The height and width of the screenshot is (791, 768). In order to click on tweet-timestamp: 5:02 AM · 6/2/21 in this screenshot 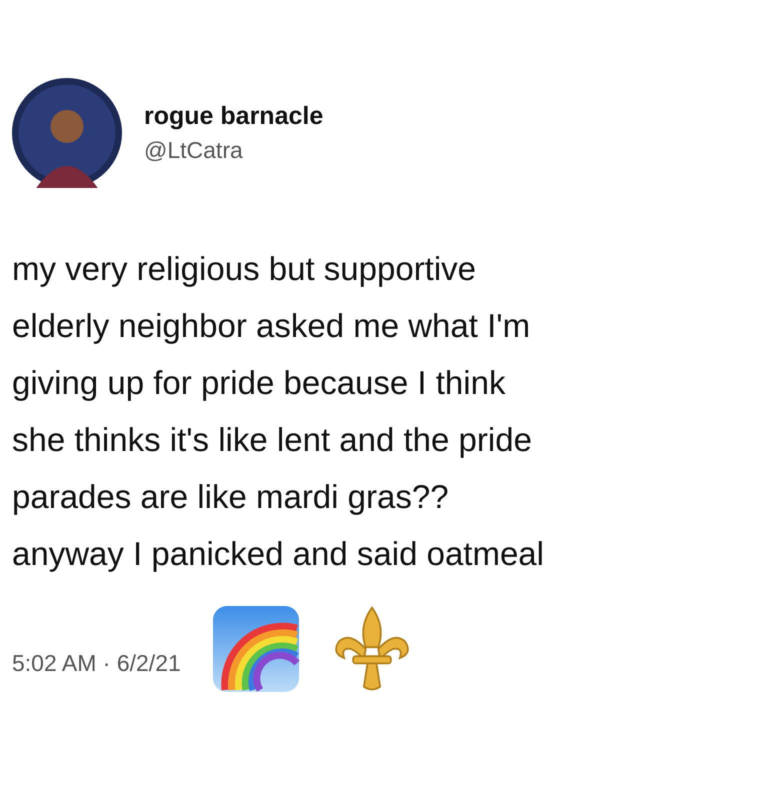, I will do `click(96, 663)`.